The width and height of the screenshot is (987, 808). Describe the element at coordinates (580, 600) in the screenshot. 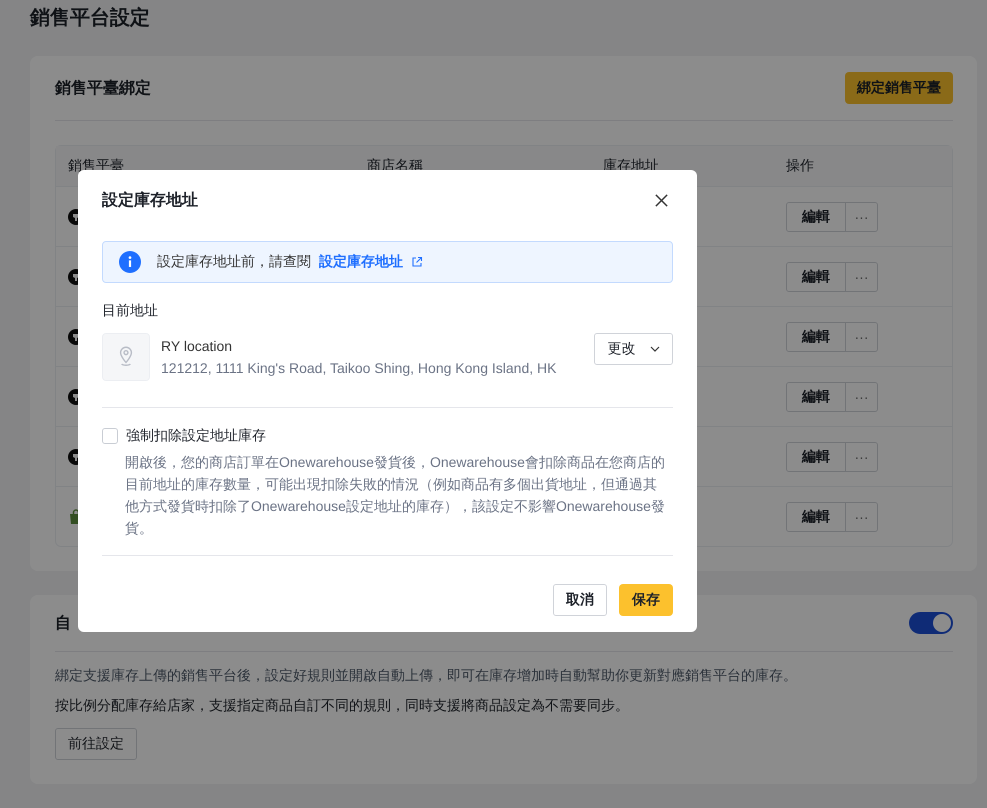

I see `cancel-button: 取消` at that location.